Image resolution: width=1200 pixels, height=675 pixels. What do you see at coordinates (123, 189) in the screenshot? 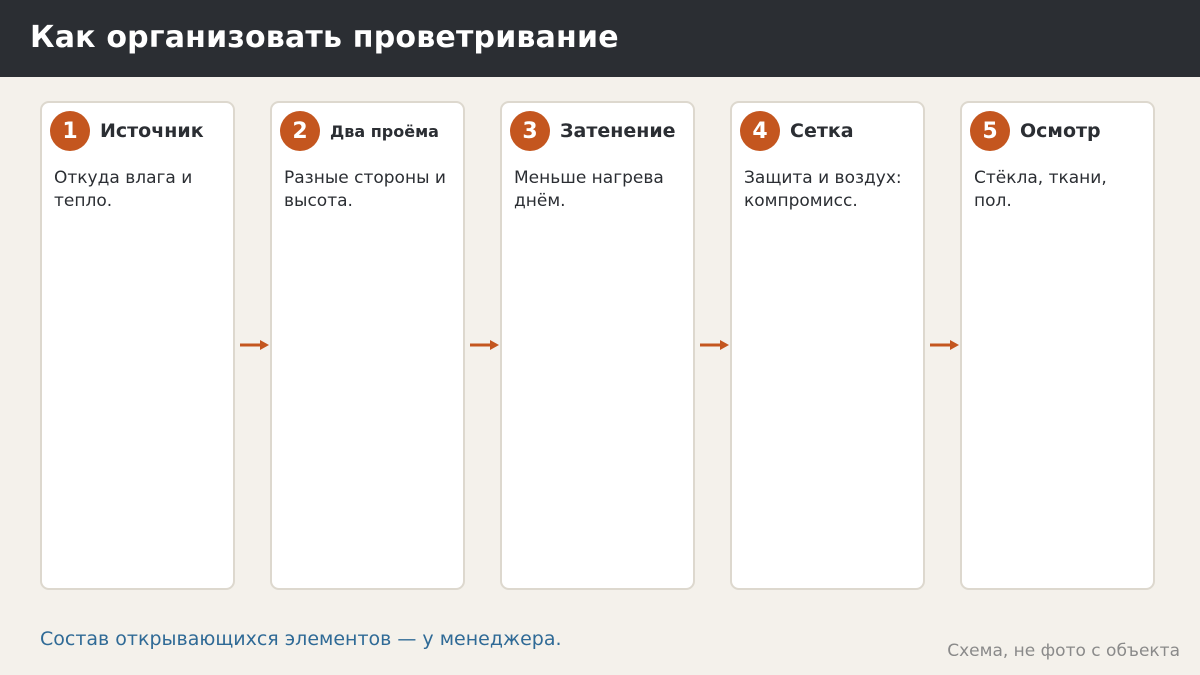
I see `step-description: Откуда влага и тепло.` at bounding box center [123, 189].